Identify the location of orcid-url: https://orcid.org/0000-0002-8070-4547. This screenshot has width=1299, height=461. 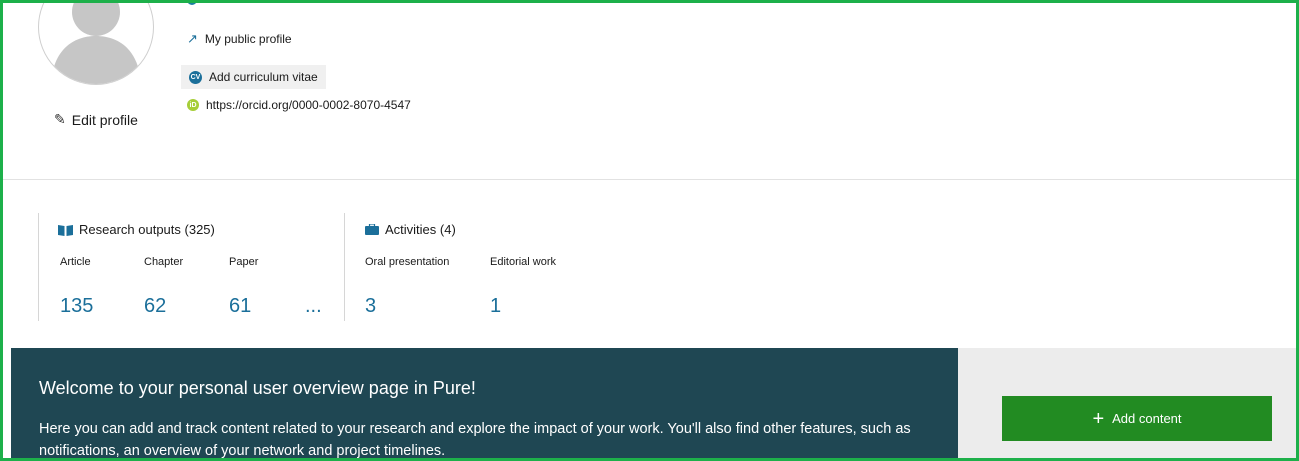
(308, 105).